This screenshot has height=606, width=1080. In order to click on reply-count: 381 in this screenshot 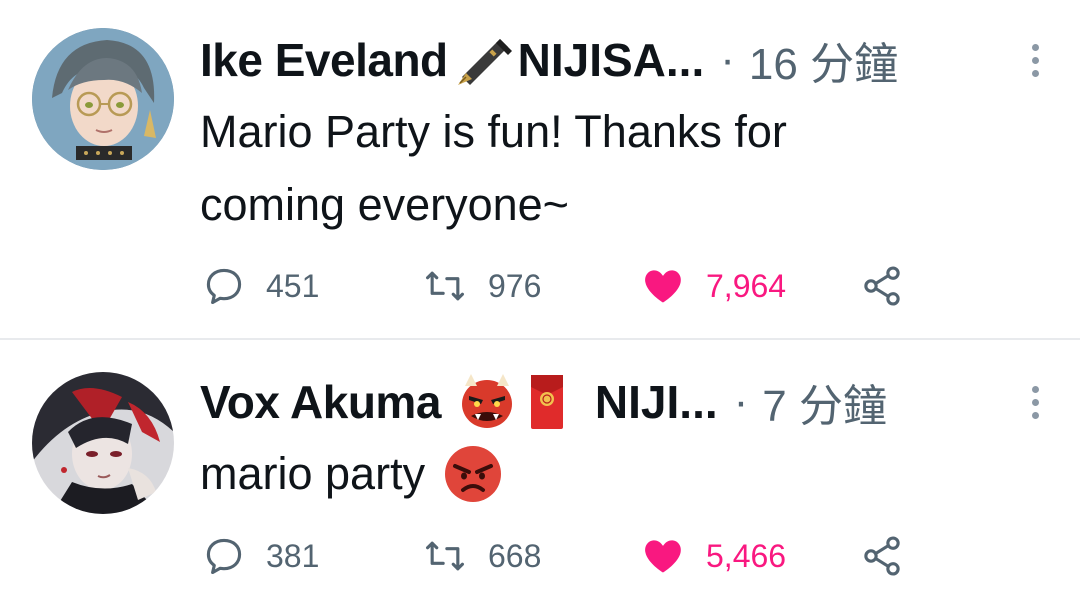, I will do `click(293, 555)`.